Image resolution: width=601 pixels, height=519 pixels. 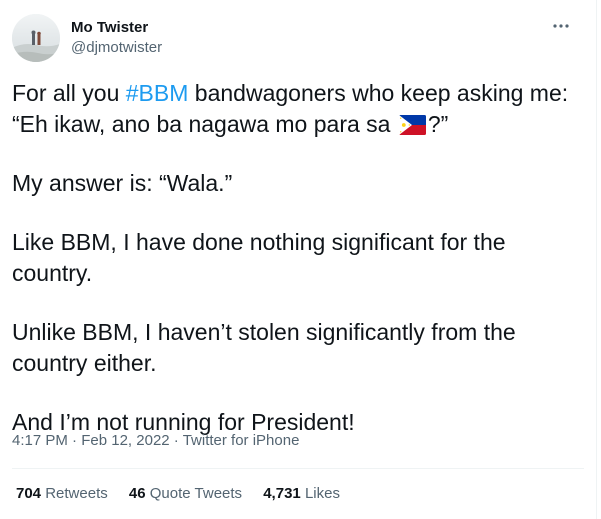 What do you see at coordinates (438, 124) in the screenshot?
I see `tweet-line2-suffix: ?”` at bounding box center [438, 124].